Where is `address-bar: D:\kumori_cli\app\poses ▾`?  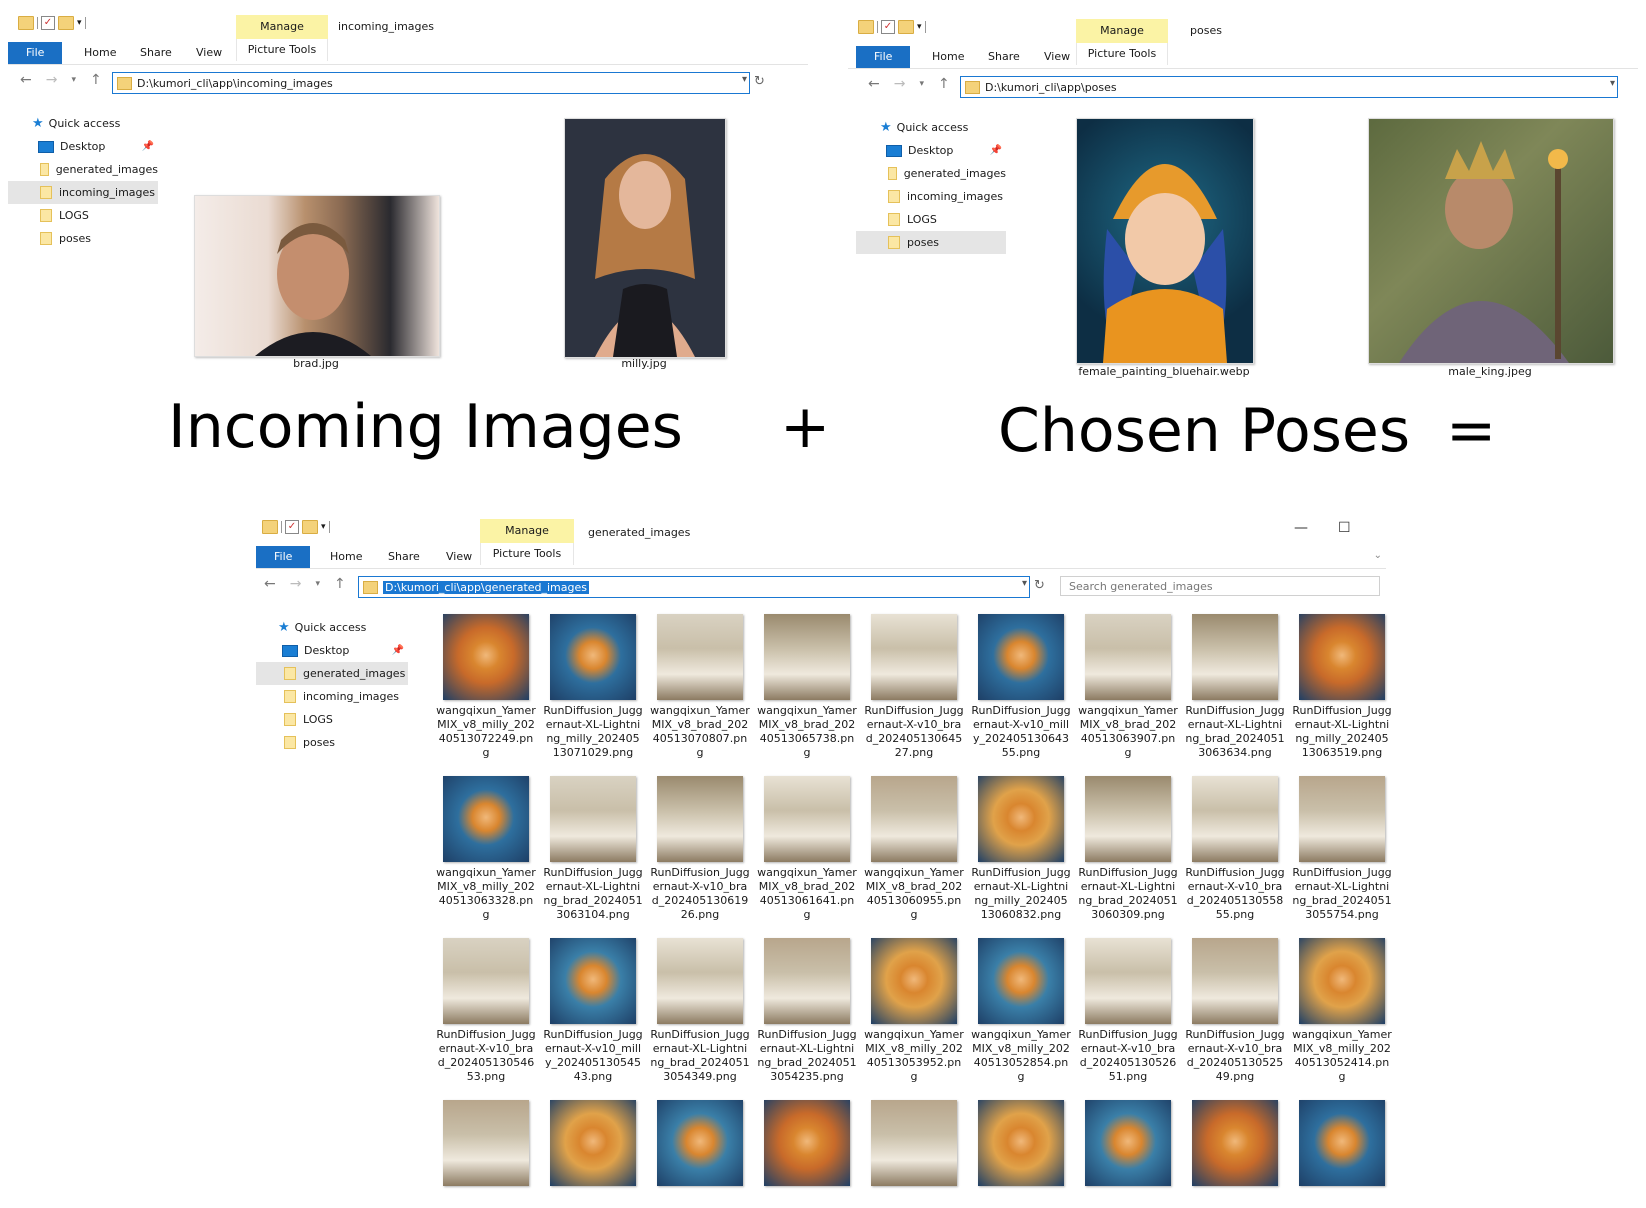
address-bar: D:\kumori_cli\app\poses ▾ is located at coordinates (1289, 87).